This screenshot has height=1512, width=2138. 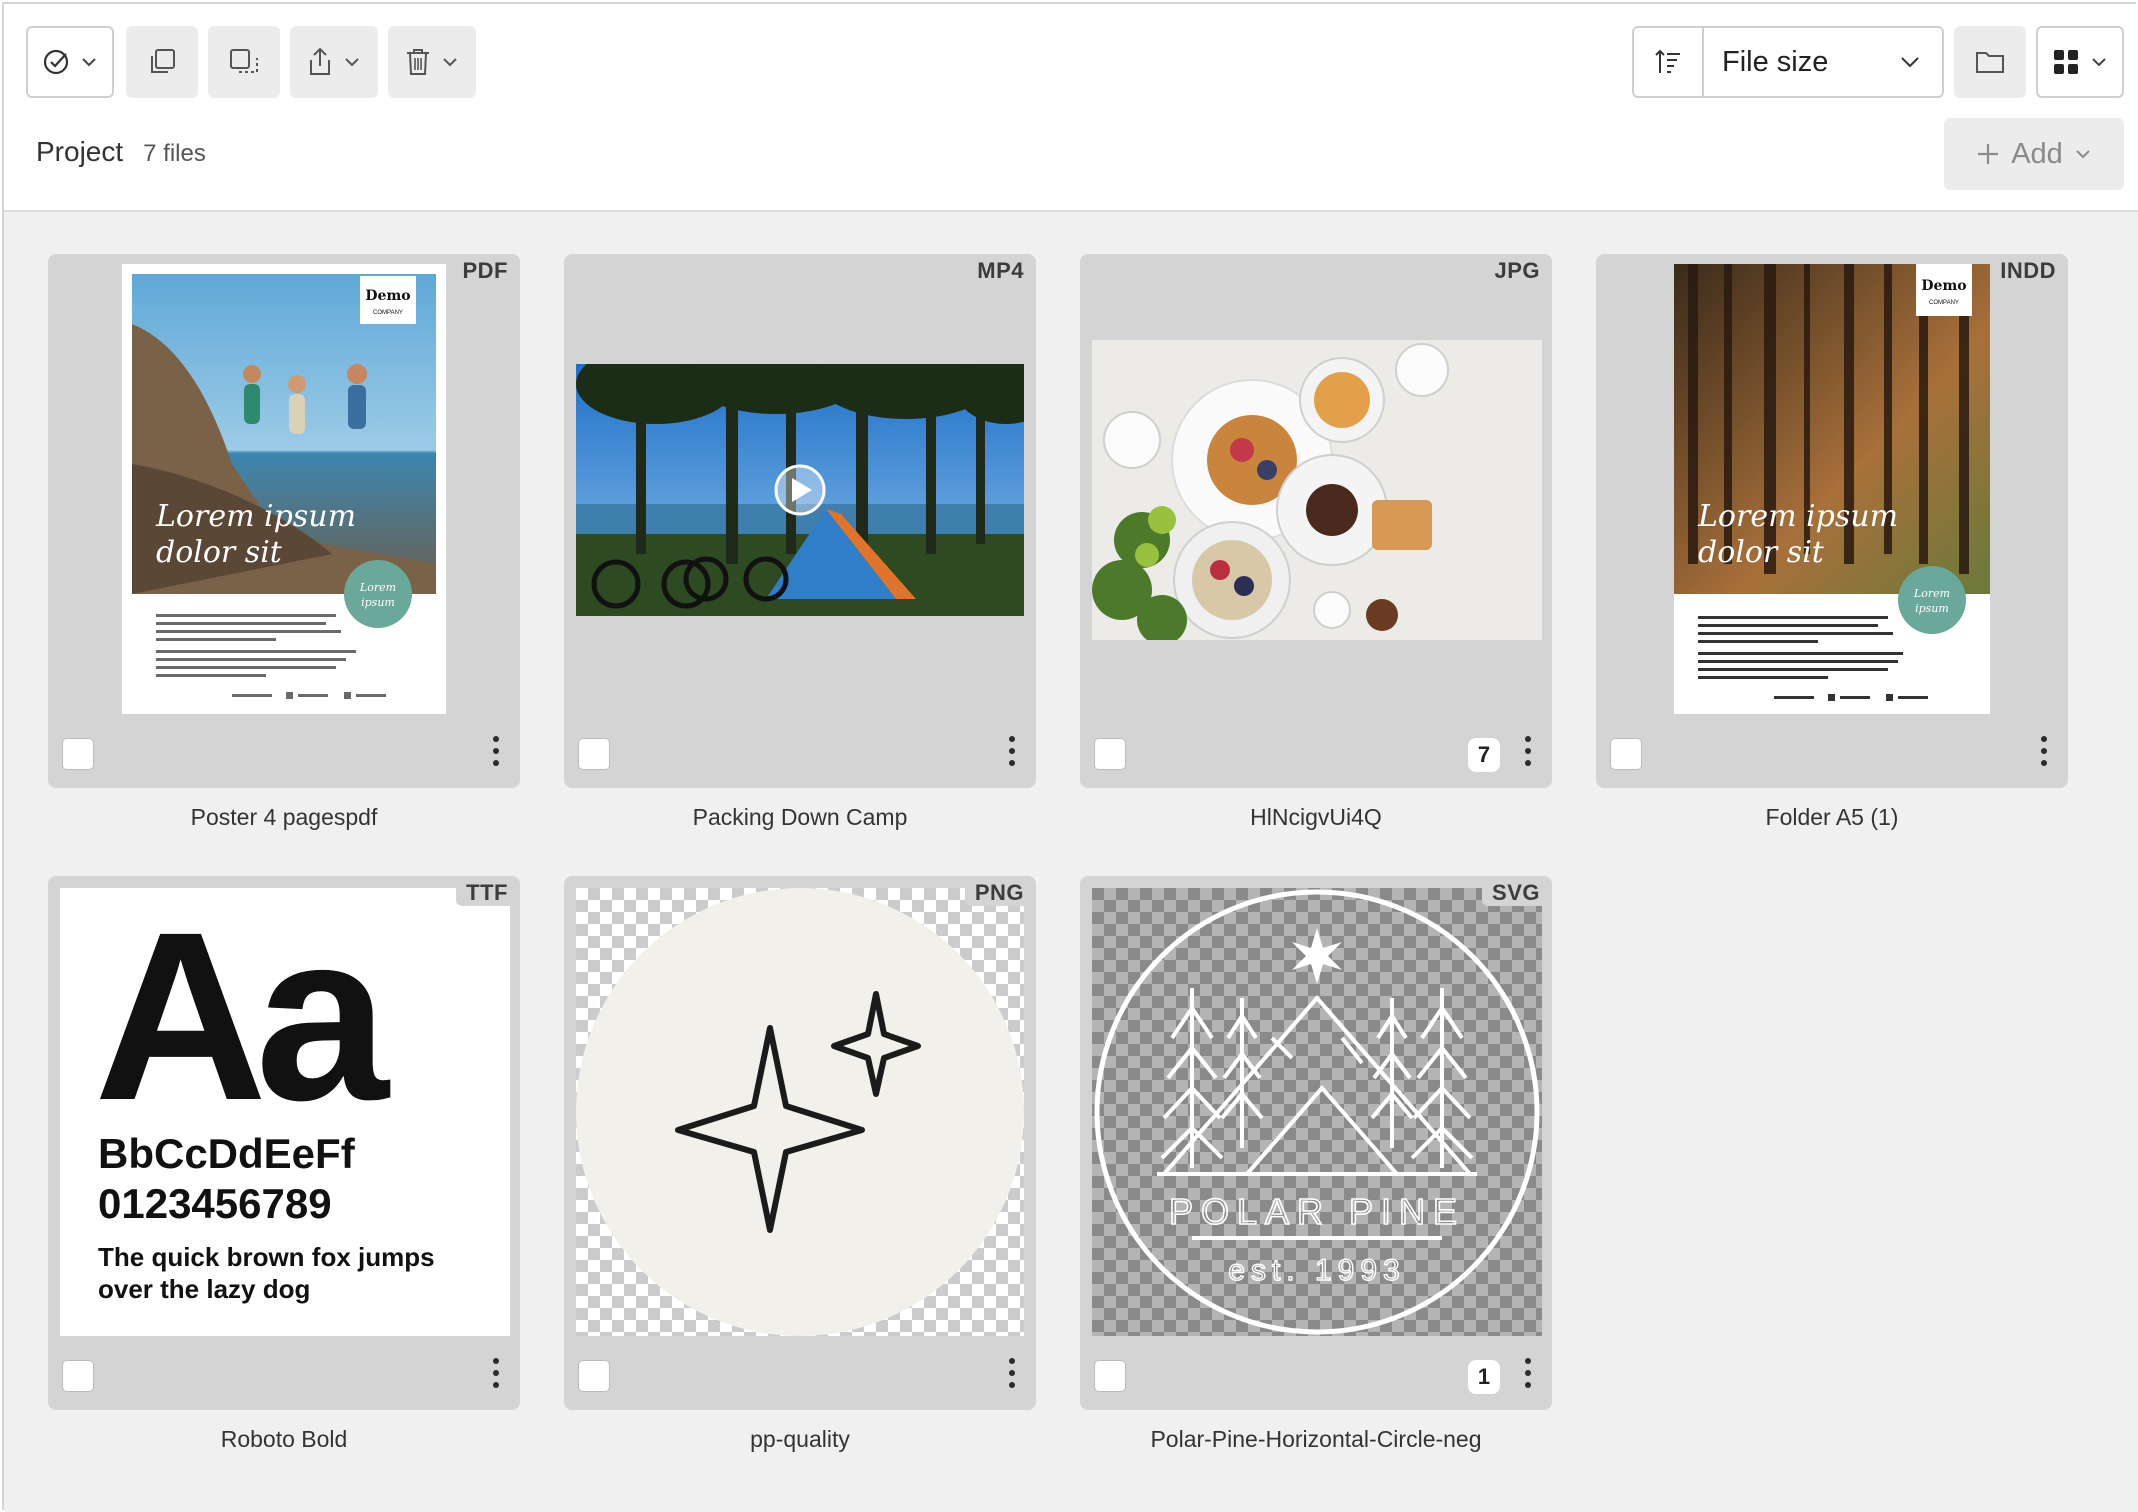 I want to click on font-sample-pangram-1: The quick brown fox jumps, so click(x=266, y=1257).